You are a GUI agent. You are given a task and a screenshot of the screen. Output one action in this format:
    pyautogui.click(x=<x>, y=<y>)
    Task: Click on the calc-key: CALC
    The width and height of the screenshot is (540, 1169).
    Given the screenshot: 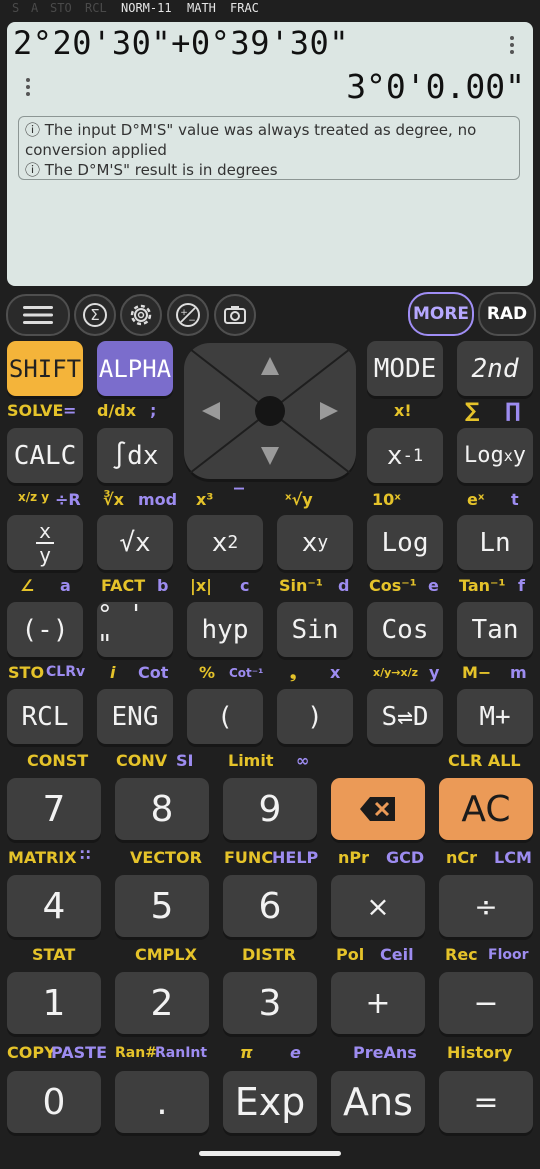 What is the action you would take?
    pyautogui.click(x=45, y=455)
    